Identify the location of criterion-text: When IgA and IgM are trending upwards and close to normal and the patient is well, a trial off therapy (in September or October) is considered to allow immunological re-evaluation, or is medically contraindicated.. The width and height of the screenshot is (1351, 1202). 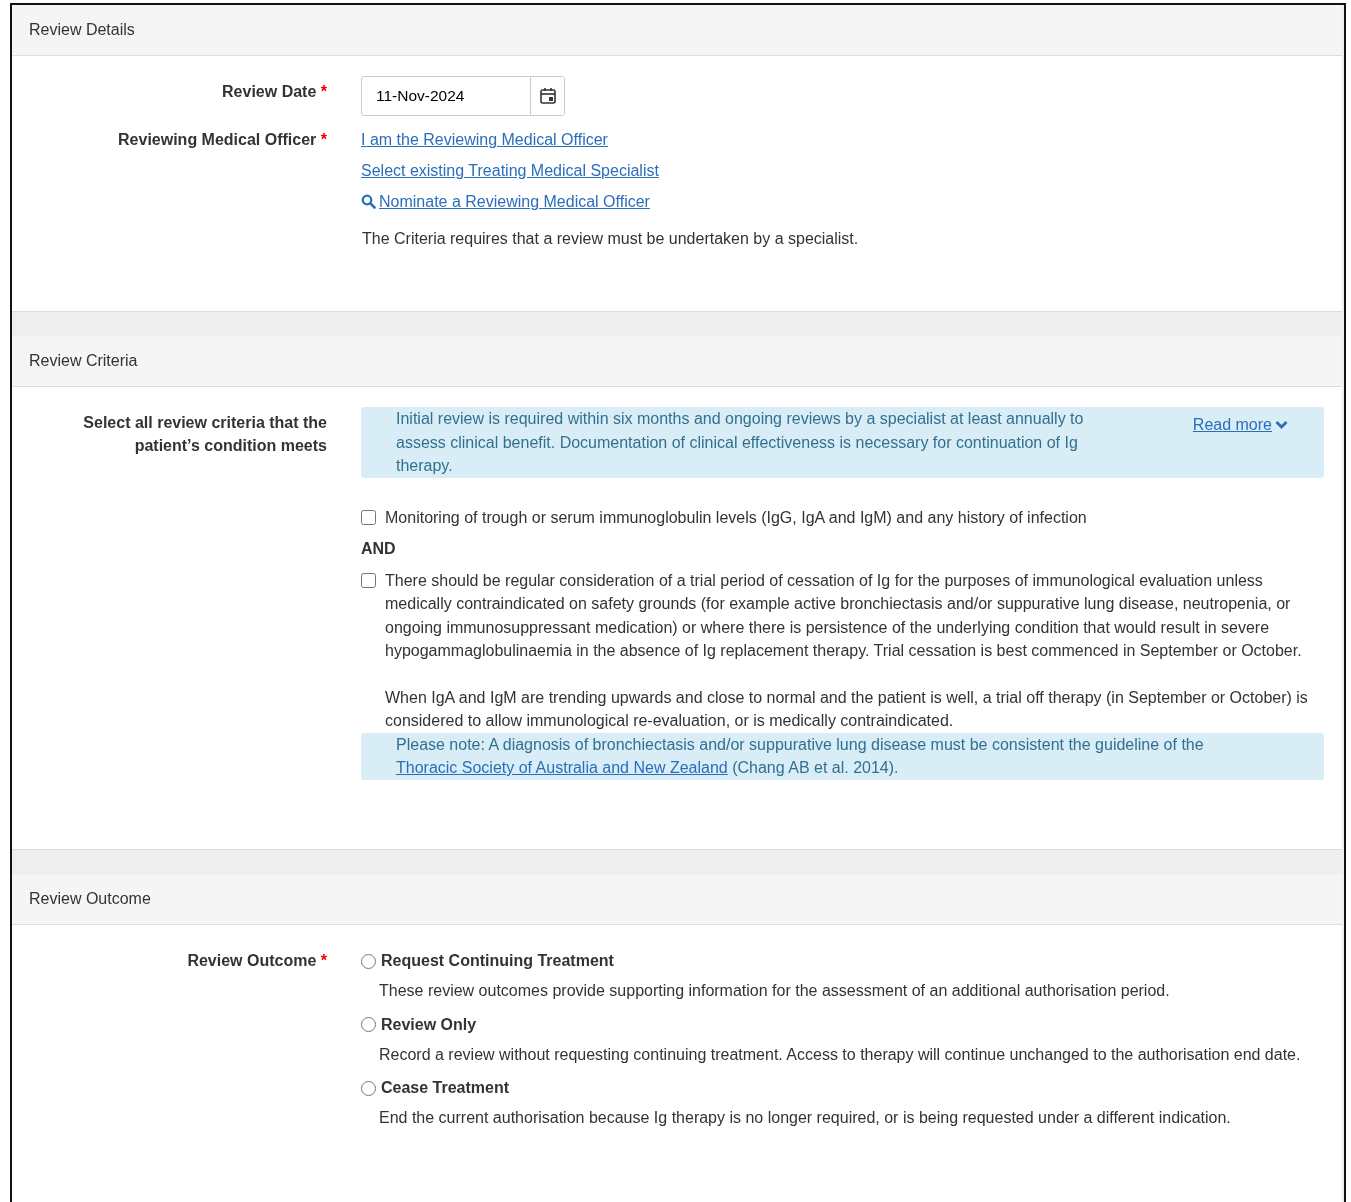
(847, 709).